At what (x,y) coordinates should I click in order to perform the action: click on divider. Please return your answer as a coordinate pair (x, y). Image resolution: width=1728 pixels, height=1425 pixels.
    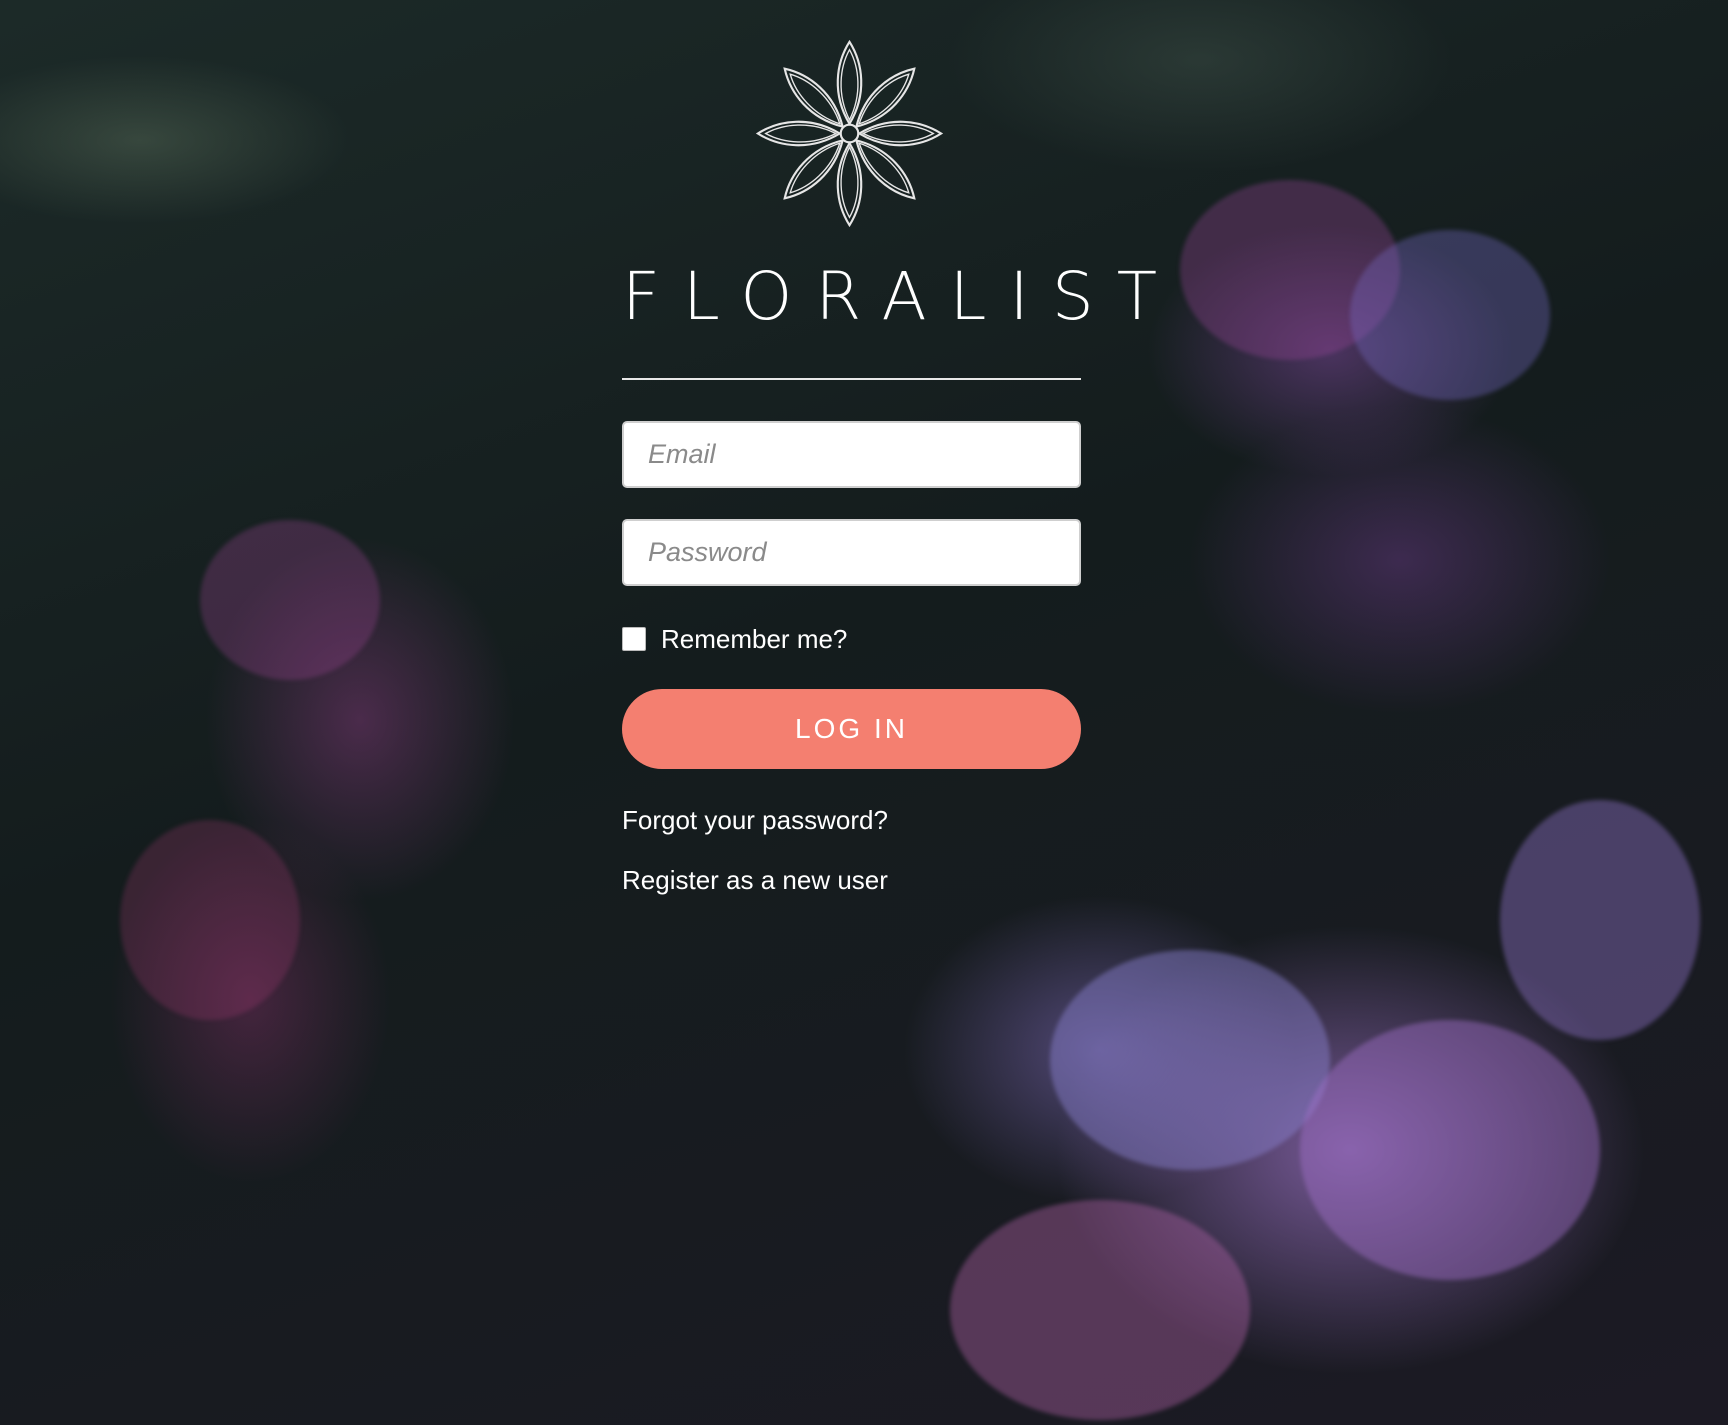
    Looking at the image, I should click on (851, 379).